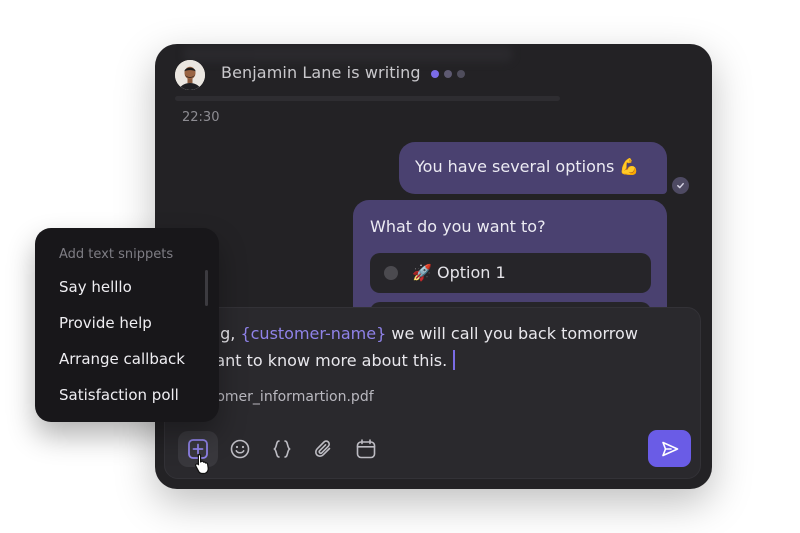  I want to click on send-button, so click(669, 448).